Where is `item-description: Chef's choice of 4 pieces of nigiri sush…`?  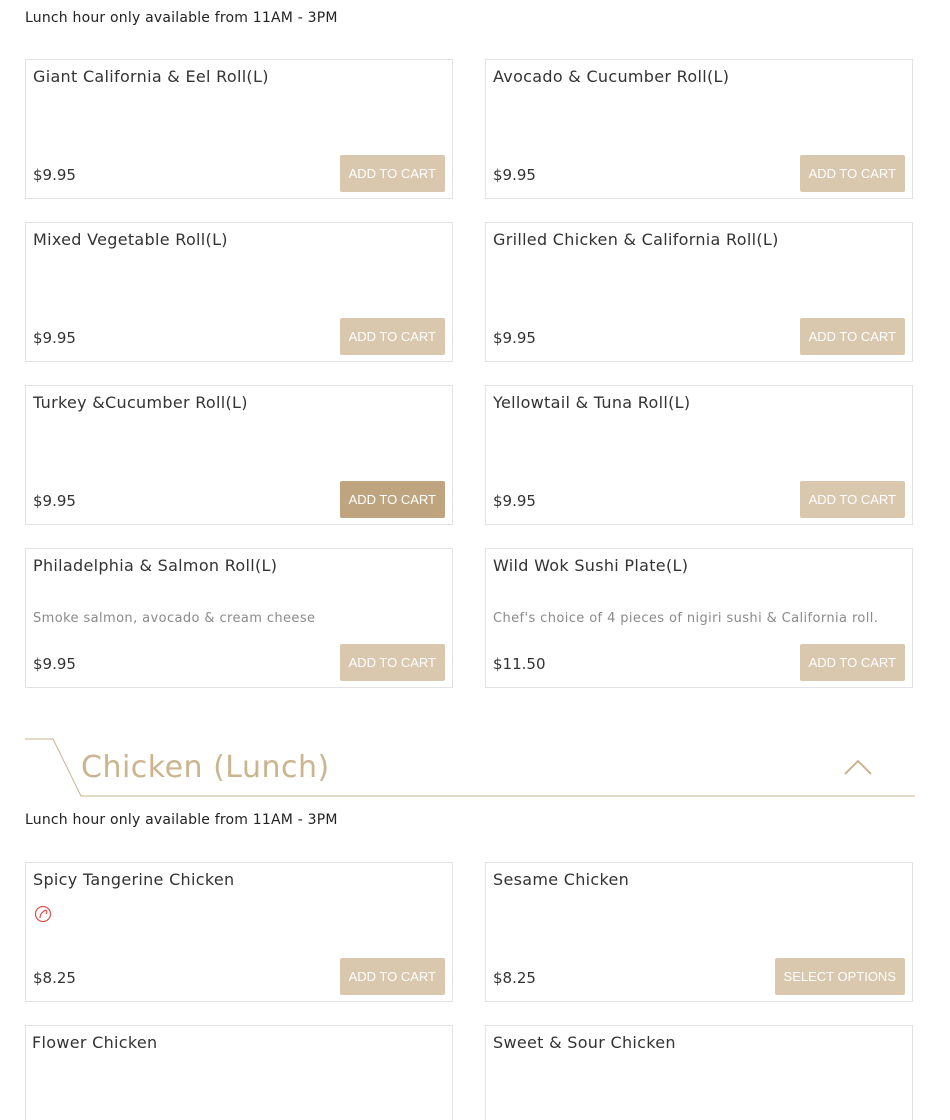 item-description: Chef's choice of 4 pieces of nigiri sush… is located at coordinates (686, 618).